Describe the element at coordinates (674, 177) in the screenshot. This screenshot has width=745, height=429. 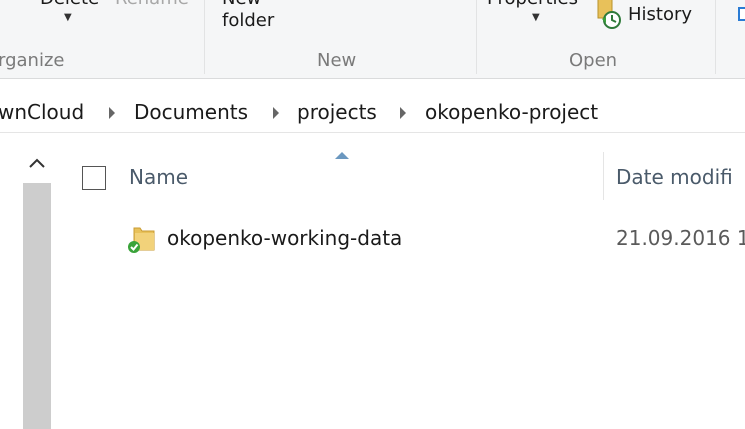
I see `column-header-date-modified: Date modifi` at that location.